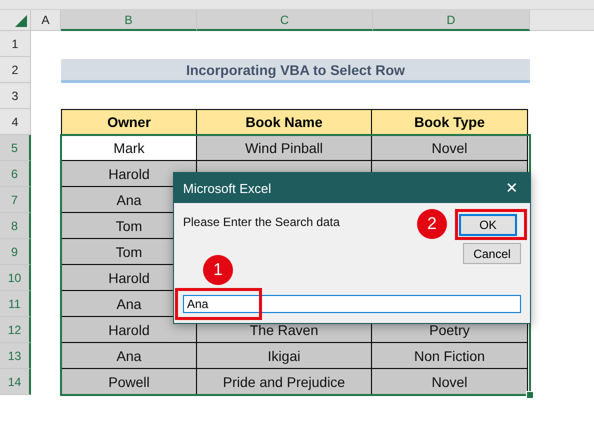  Describe the element at coordinates (451, 20) in the screenshot. I see `column-header: D` at that location.